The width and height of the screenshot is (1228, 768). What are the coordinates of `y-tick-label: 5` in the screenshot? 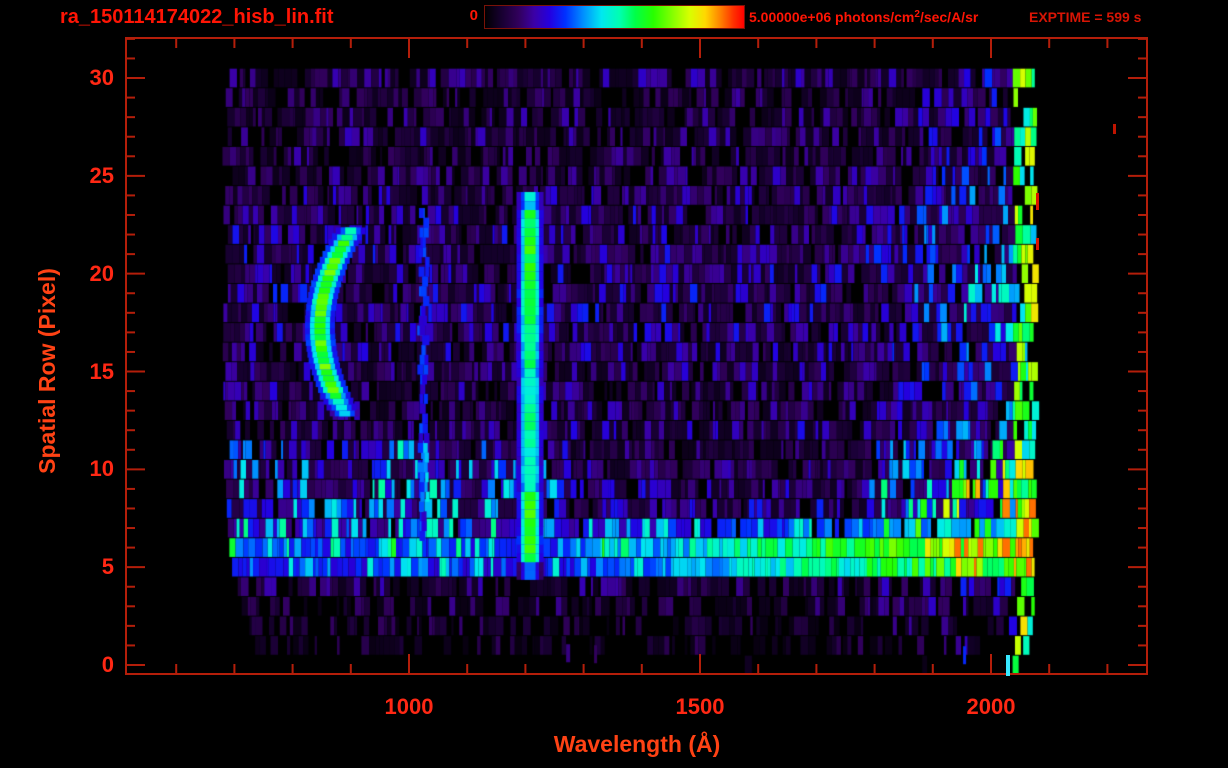 It's located at (107, 567).